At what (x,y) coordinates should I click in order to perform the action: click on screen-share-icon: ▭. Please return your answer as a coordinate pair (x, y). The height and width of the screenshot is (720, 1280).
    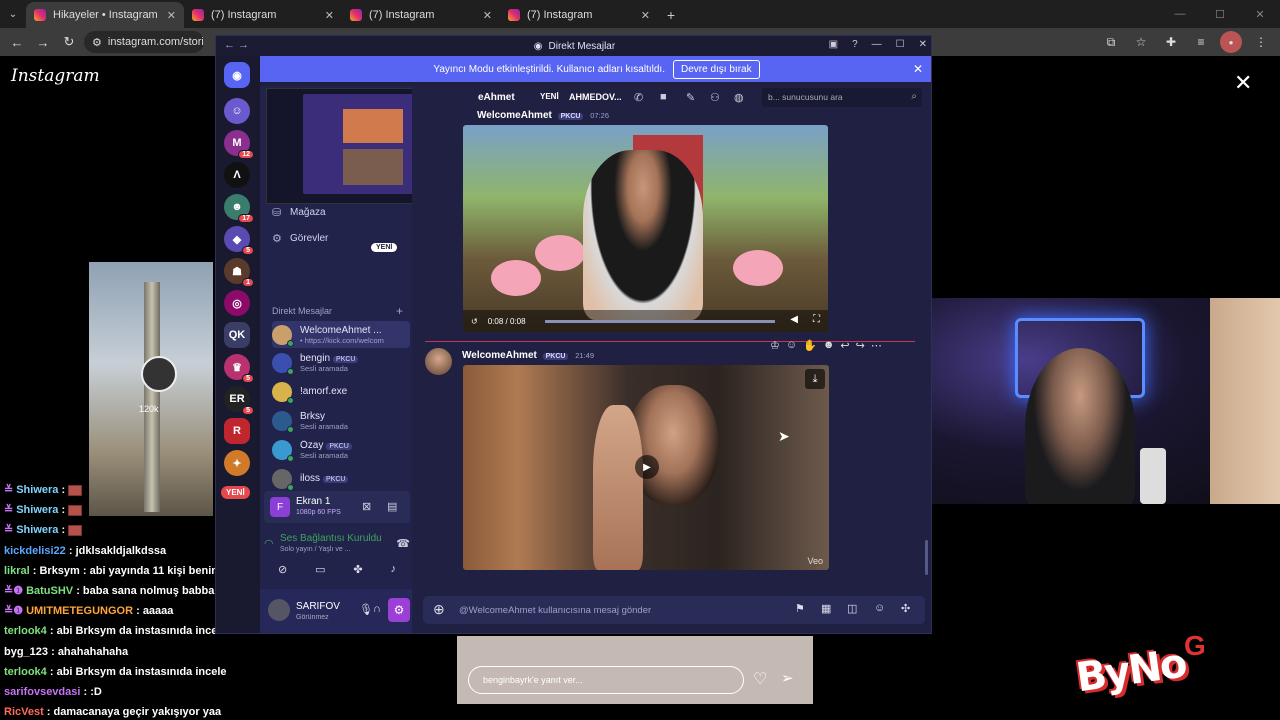
    Looking at the image, I should click on (320, 569).